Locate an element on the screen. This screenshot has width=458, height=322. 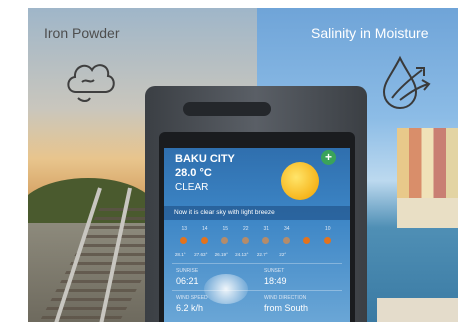
wind-direction-label: WIND DIRECTION is located at coordinates (285, 298).